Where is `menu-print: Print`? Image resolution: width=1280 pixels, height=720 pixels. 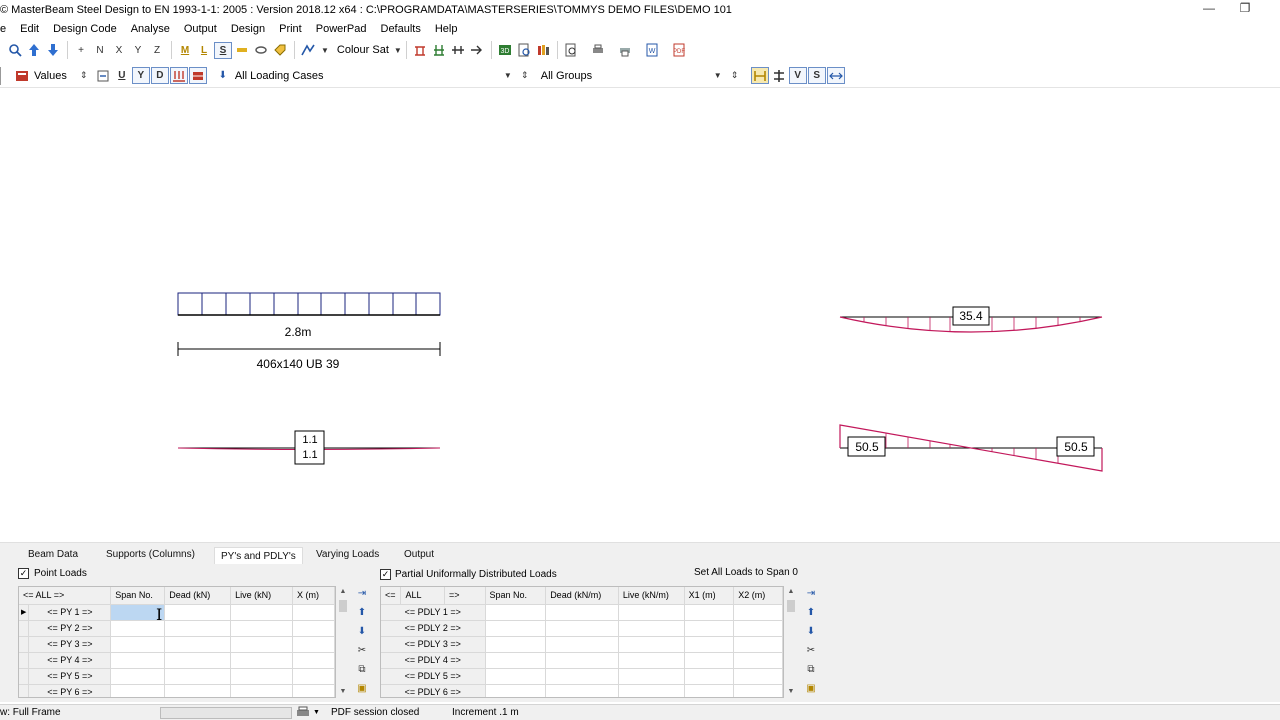 menu-print: Print is located at coordinates (290, 29).